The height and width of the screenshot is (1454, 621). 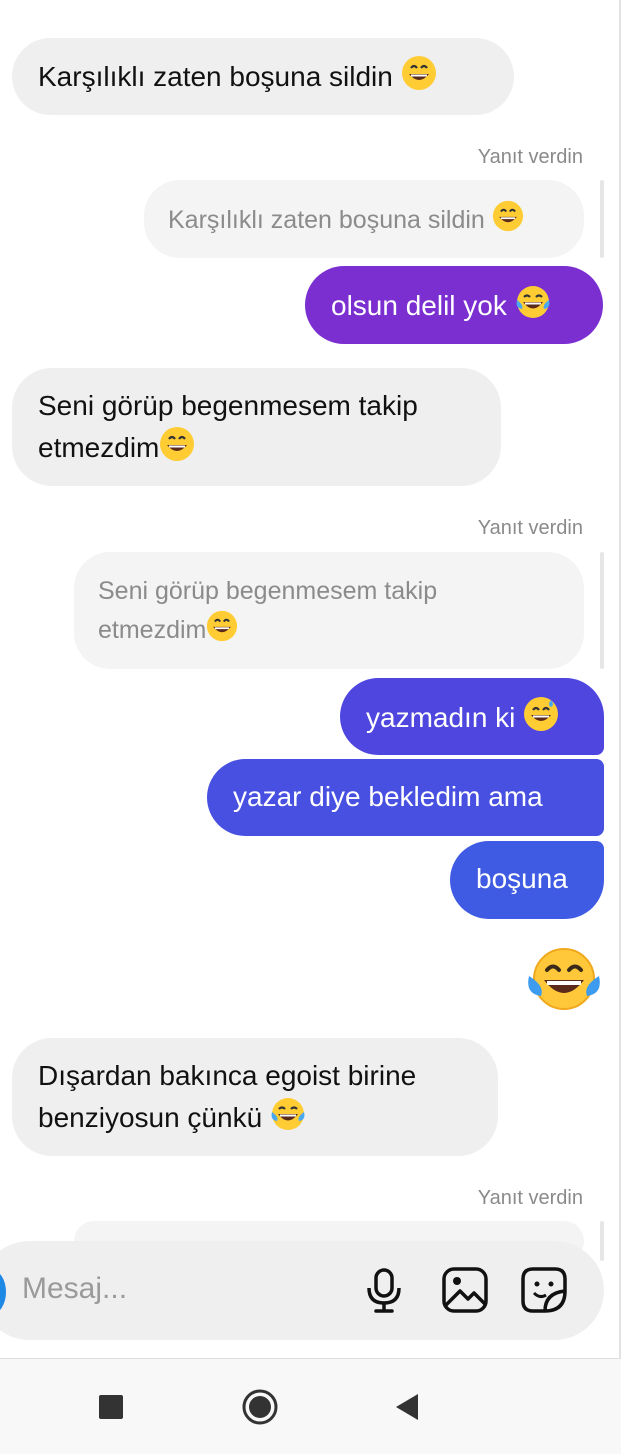 What do you see at coordinates (329, 610) in the screenshot?
I see `quoted-message: Seni görüp begenmesem takip etmezdim` at bounding box center [329, 610].